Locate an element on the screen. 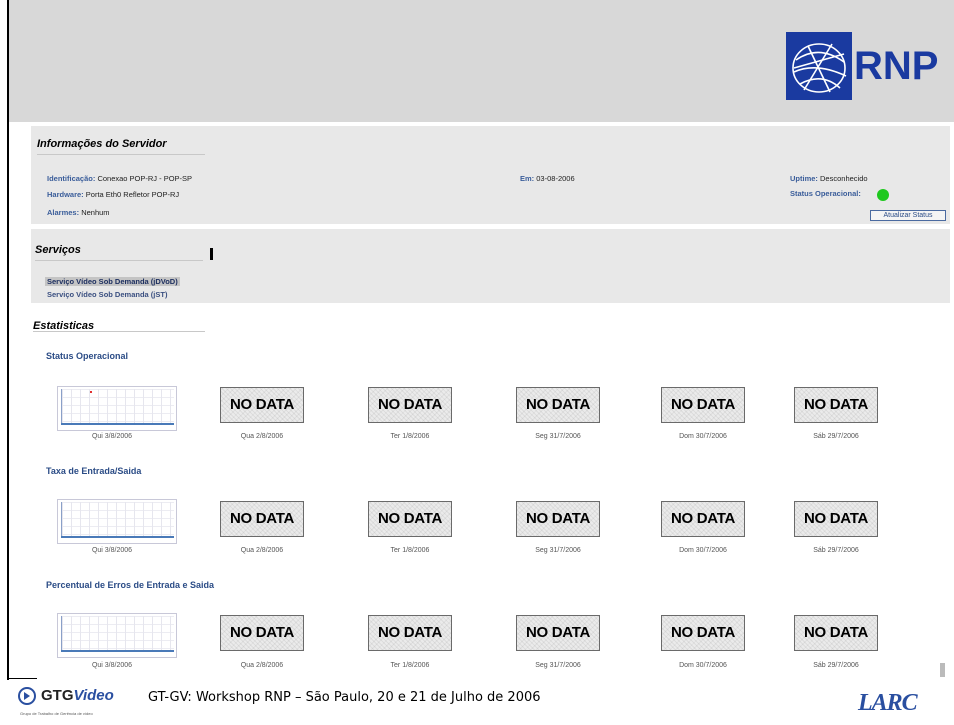 The height and width of the screenshot is (725, 954). field-em: Em: 03-08-2006 is located at coordinates (547, 178).